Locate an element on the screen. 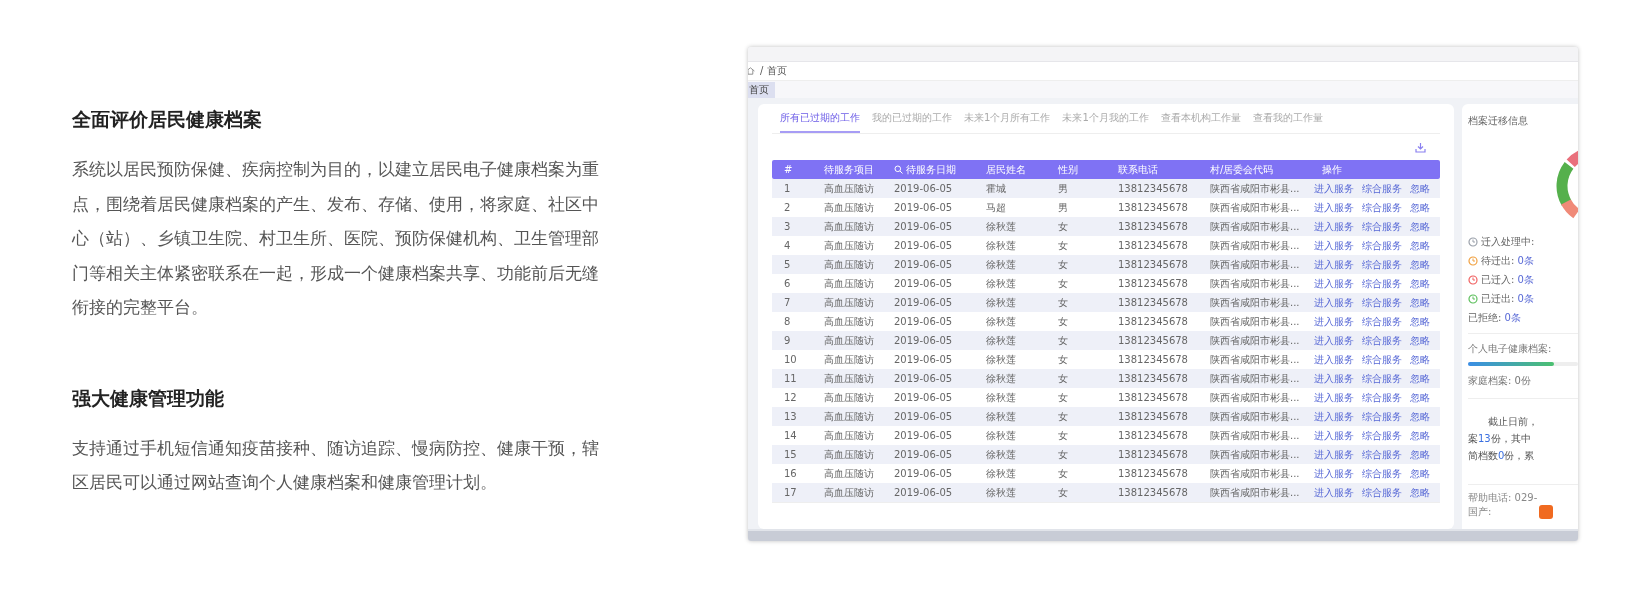  table-cell-text: 13 is located at coordinates (790, 416).